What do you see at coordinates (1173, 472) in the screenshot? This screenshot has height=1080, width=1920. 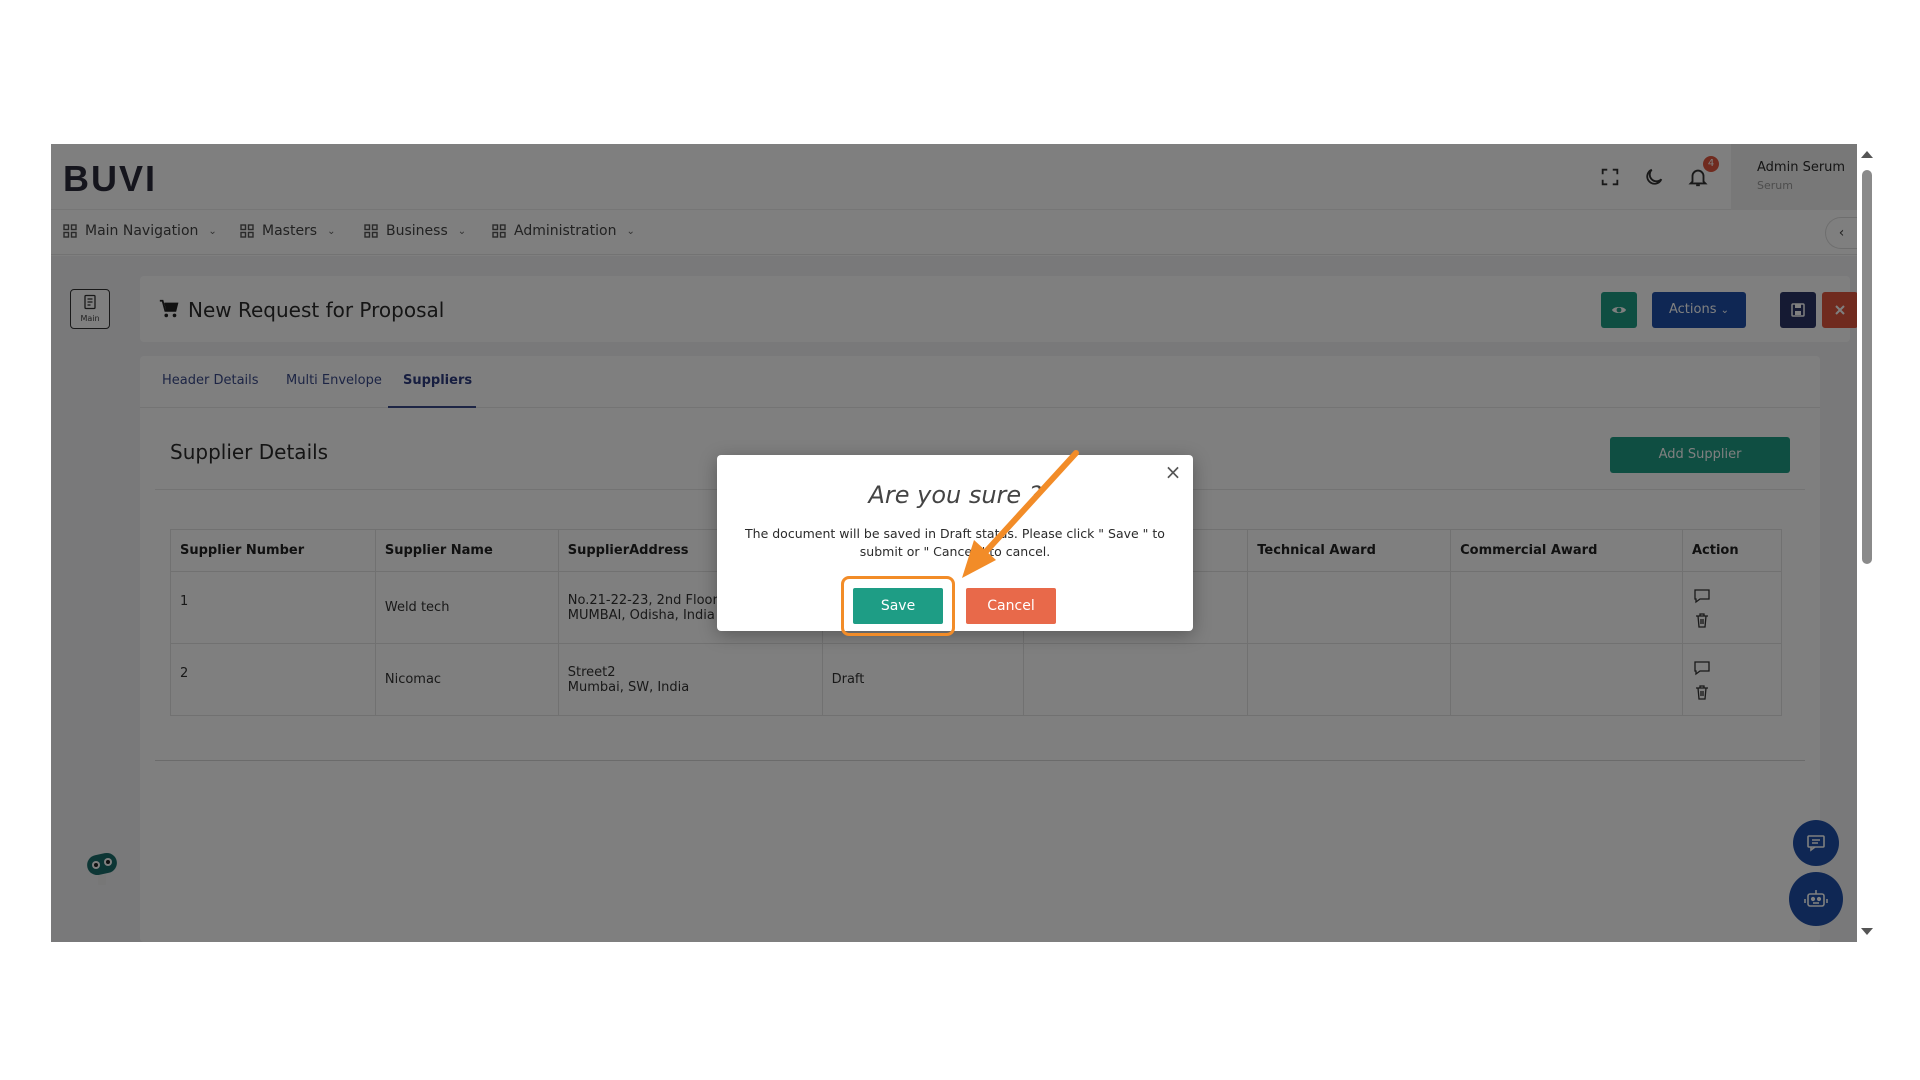 I see `close-icon: ×` at bounding box center [1173, 472].